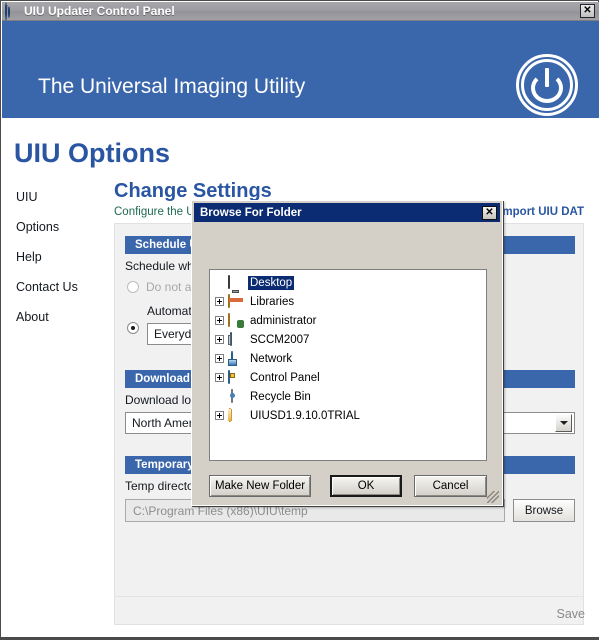 The image size is (599, 640). I want to click on control-panel-icon, so click(236, 377).